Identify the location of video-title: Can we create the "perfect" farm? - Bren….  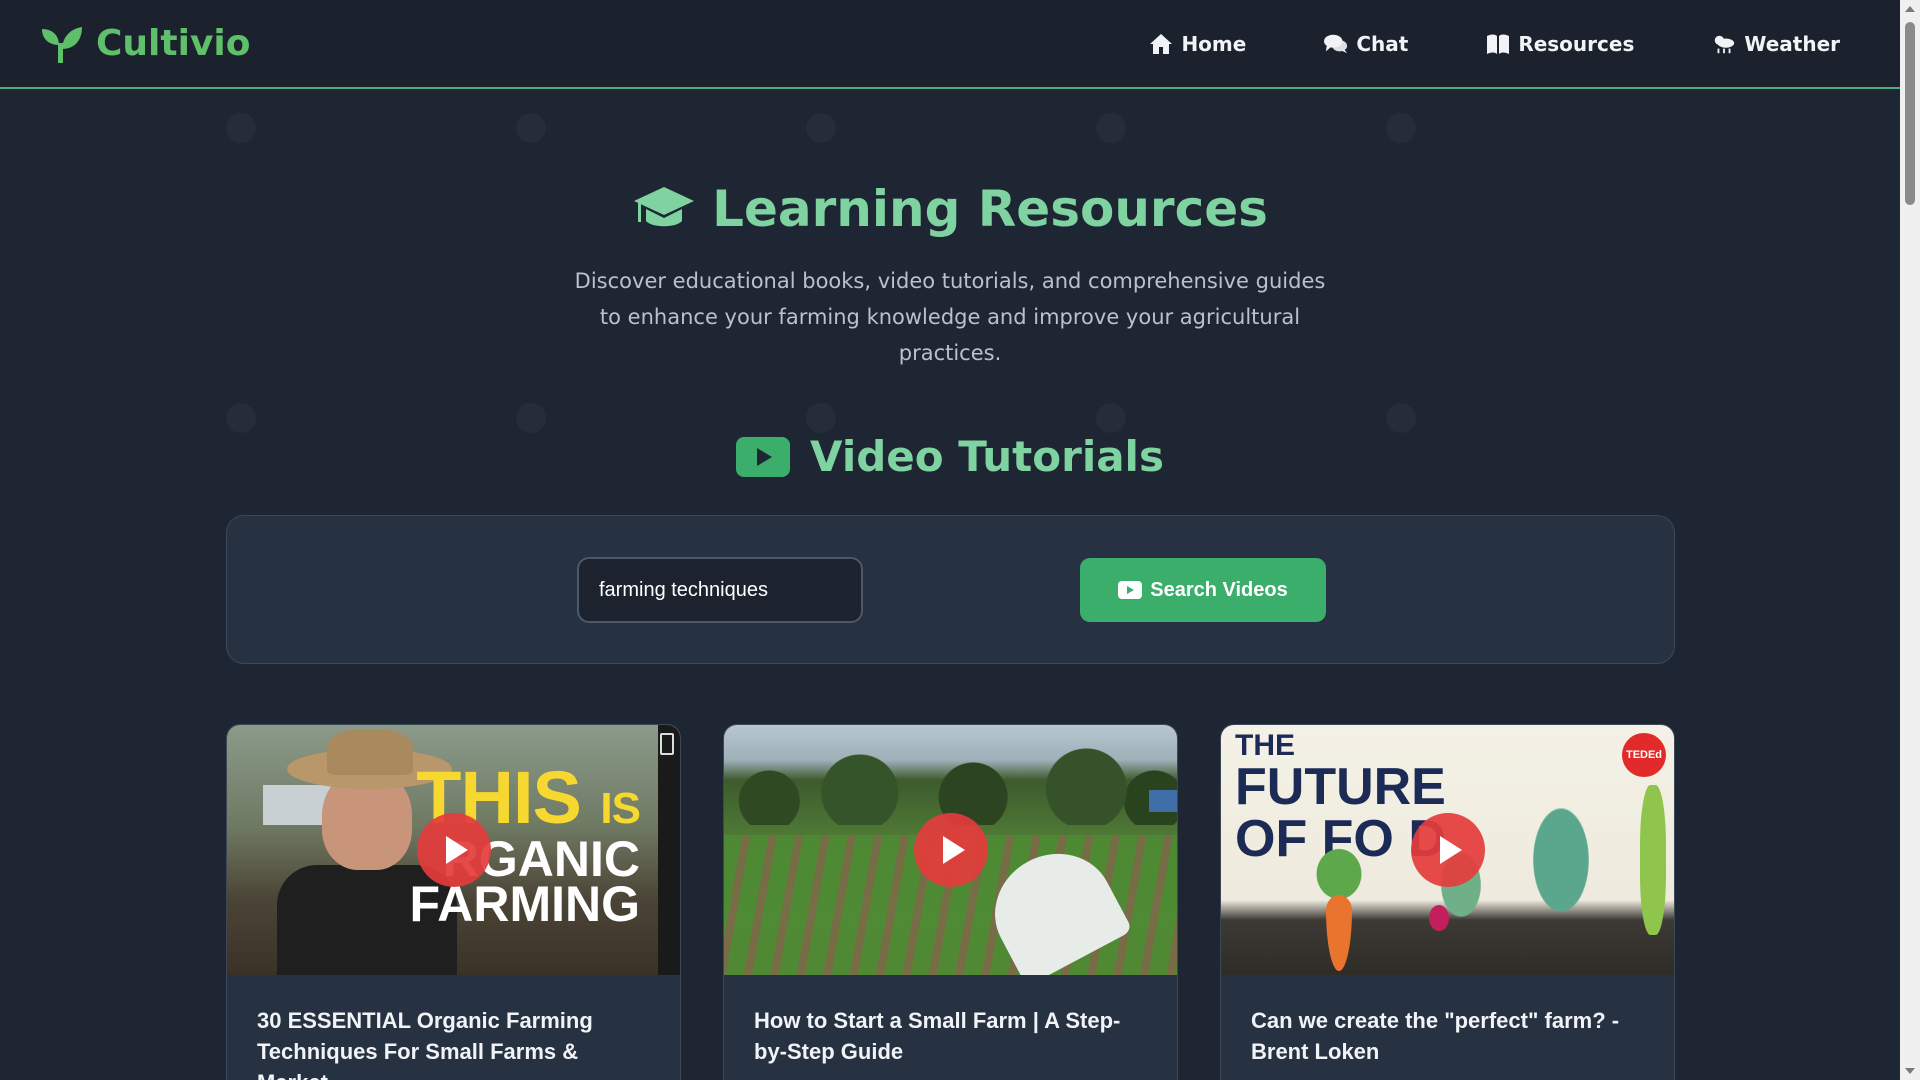
(1447, 1021).